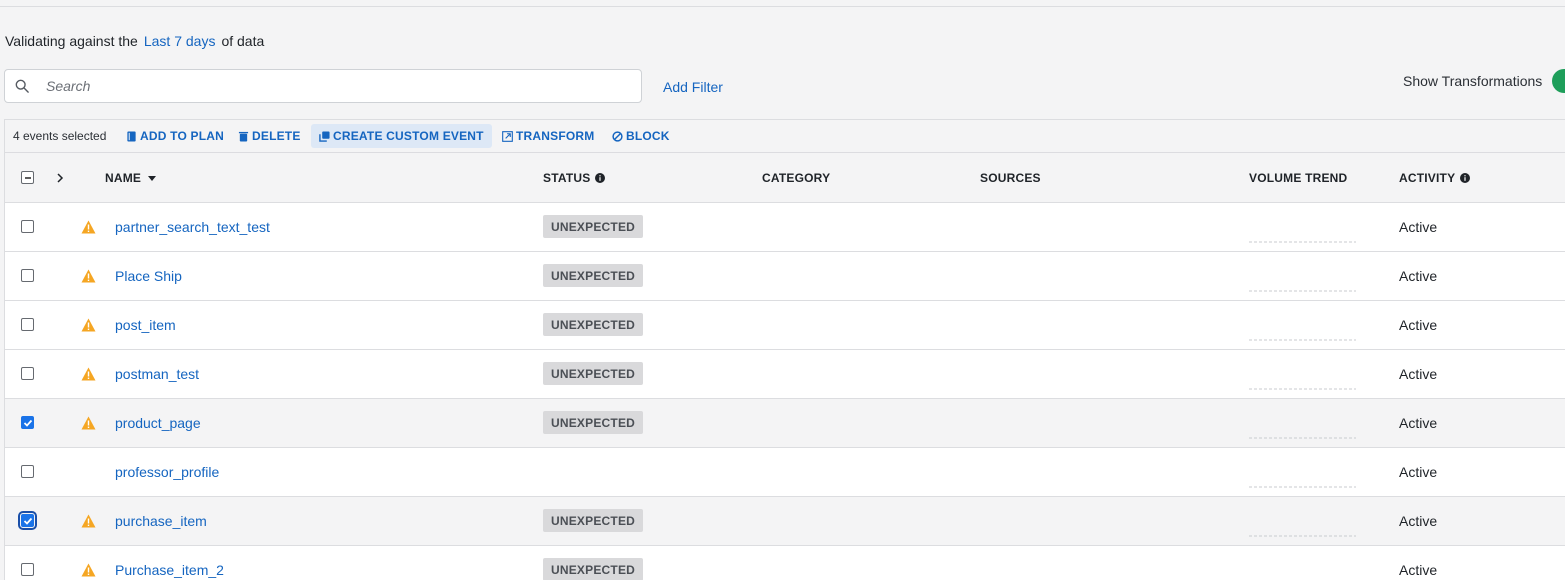  What do you see at coordinates (175, 136) in the screenshot?
I see `add-to-plan-button: ADD TO PLAN` at bounding box center [175, 136].